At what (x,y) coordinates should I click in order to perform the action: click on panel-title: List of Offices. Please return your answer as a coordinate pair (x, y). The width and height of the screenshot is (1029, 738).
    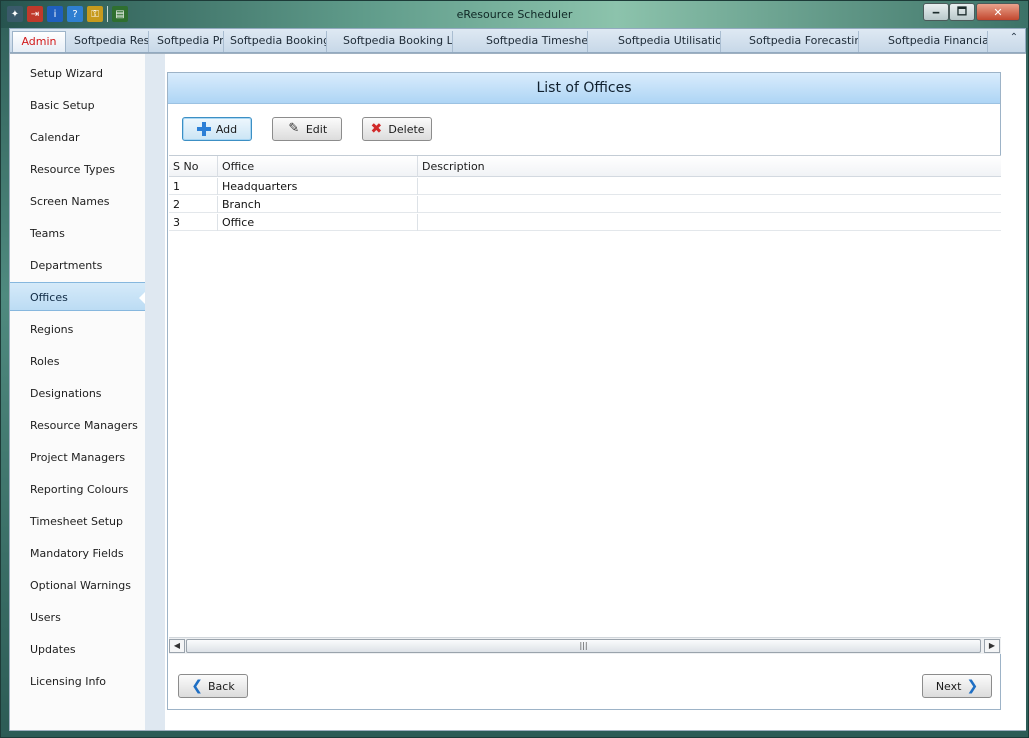
    Looking at the image, I should click on (584, 88).